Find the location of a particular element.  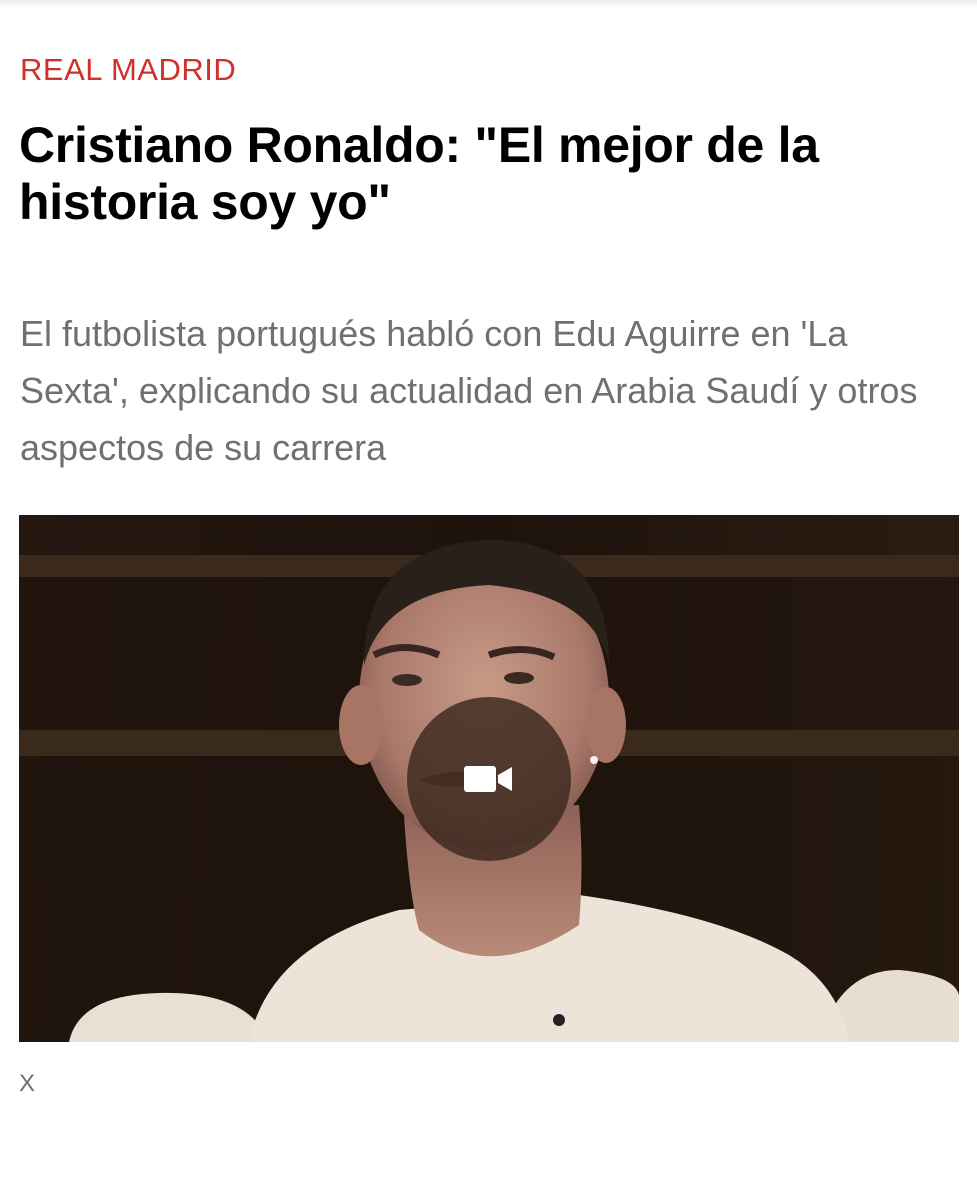

top-shadow is located at coordinates (488, 4).